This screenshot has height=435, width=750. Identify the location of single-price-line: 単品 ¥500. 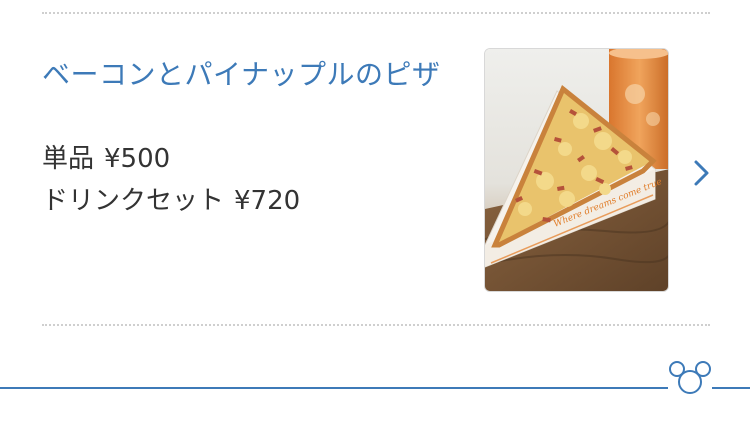
(106, 159).